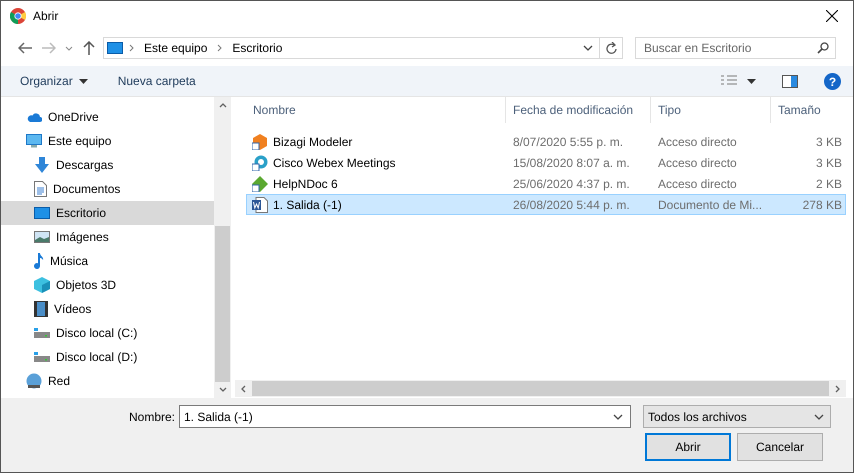 This screenshot has width=854, height=473. What do you see at coordinates (46, 15) in the screenshot?
I see `window-title: Abrir` at bounding box center [46, 15].